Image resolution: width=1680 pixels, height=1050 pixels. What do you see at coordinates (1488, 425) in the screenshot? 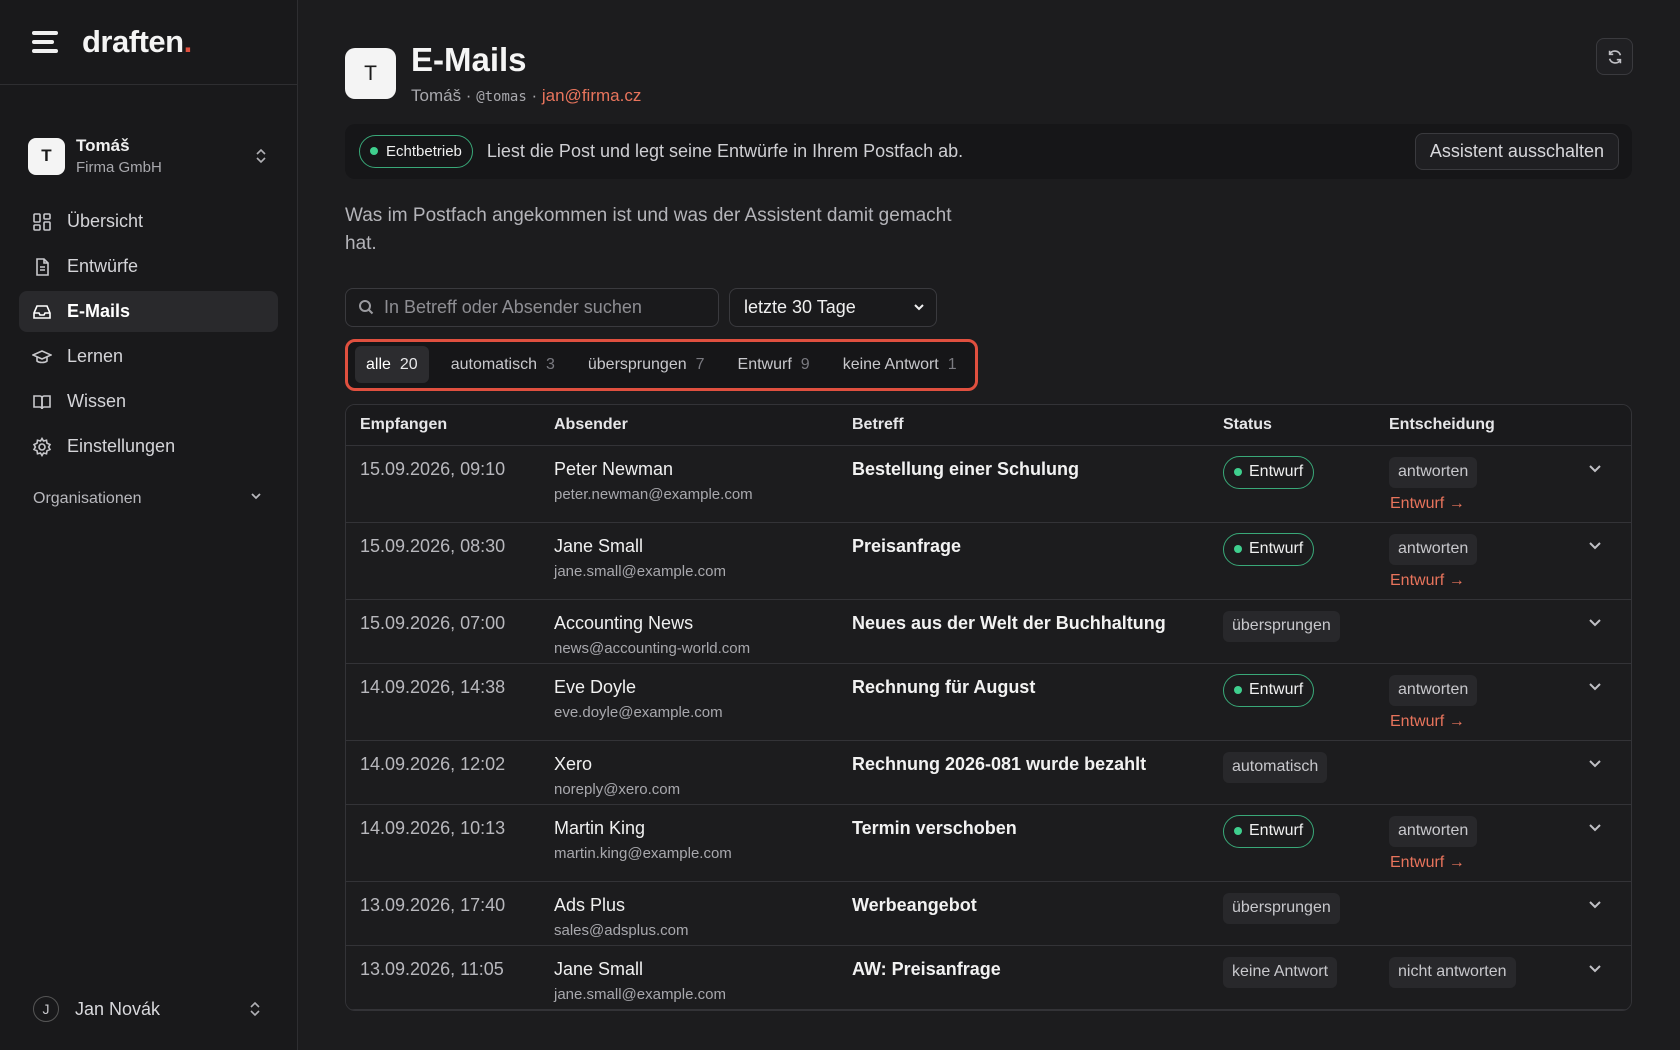
I see `column-header-decision: Entscheidung` at bounding box center [1488, 425].